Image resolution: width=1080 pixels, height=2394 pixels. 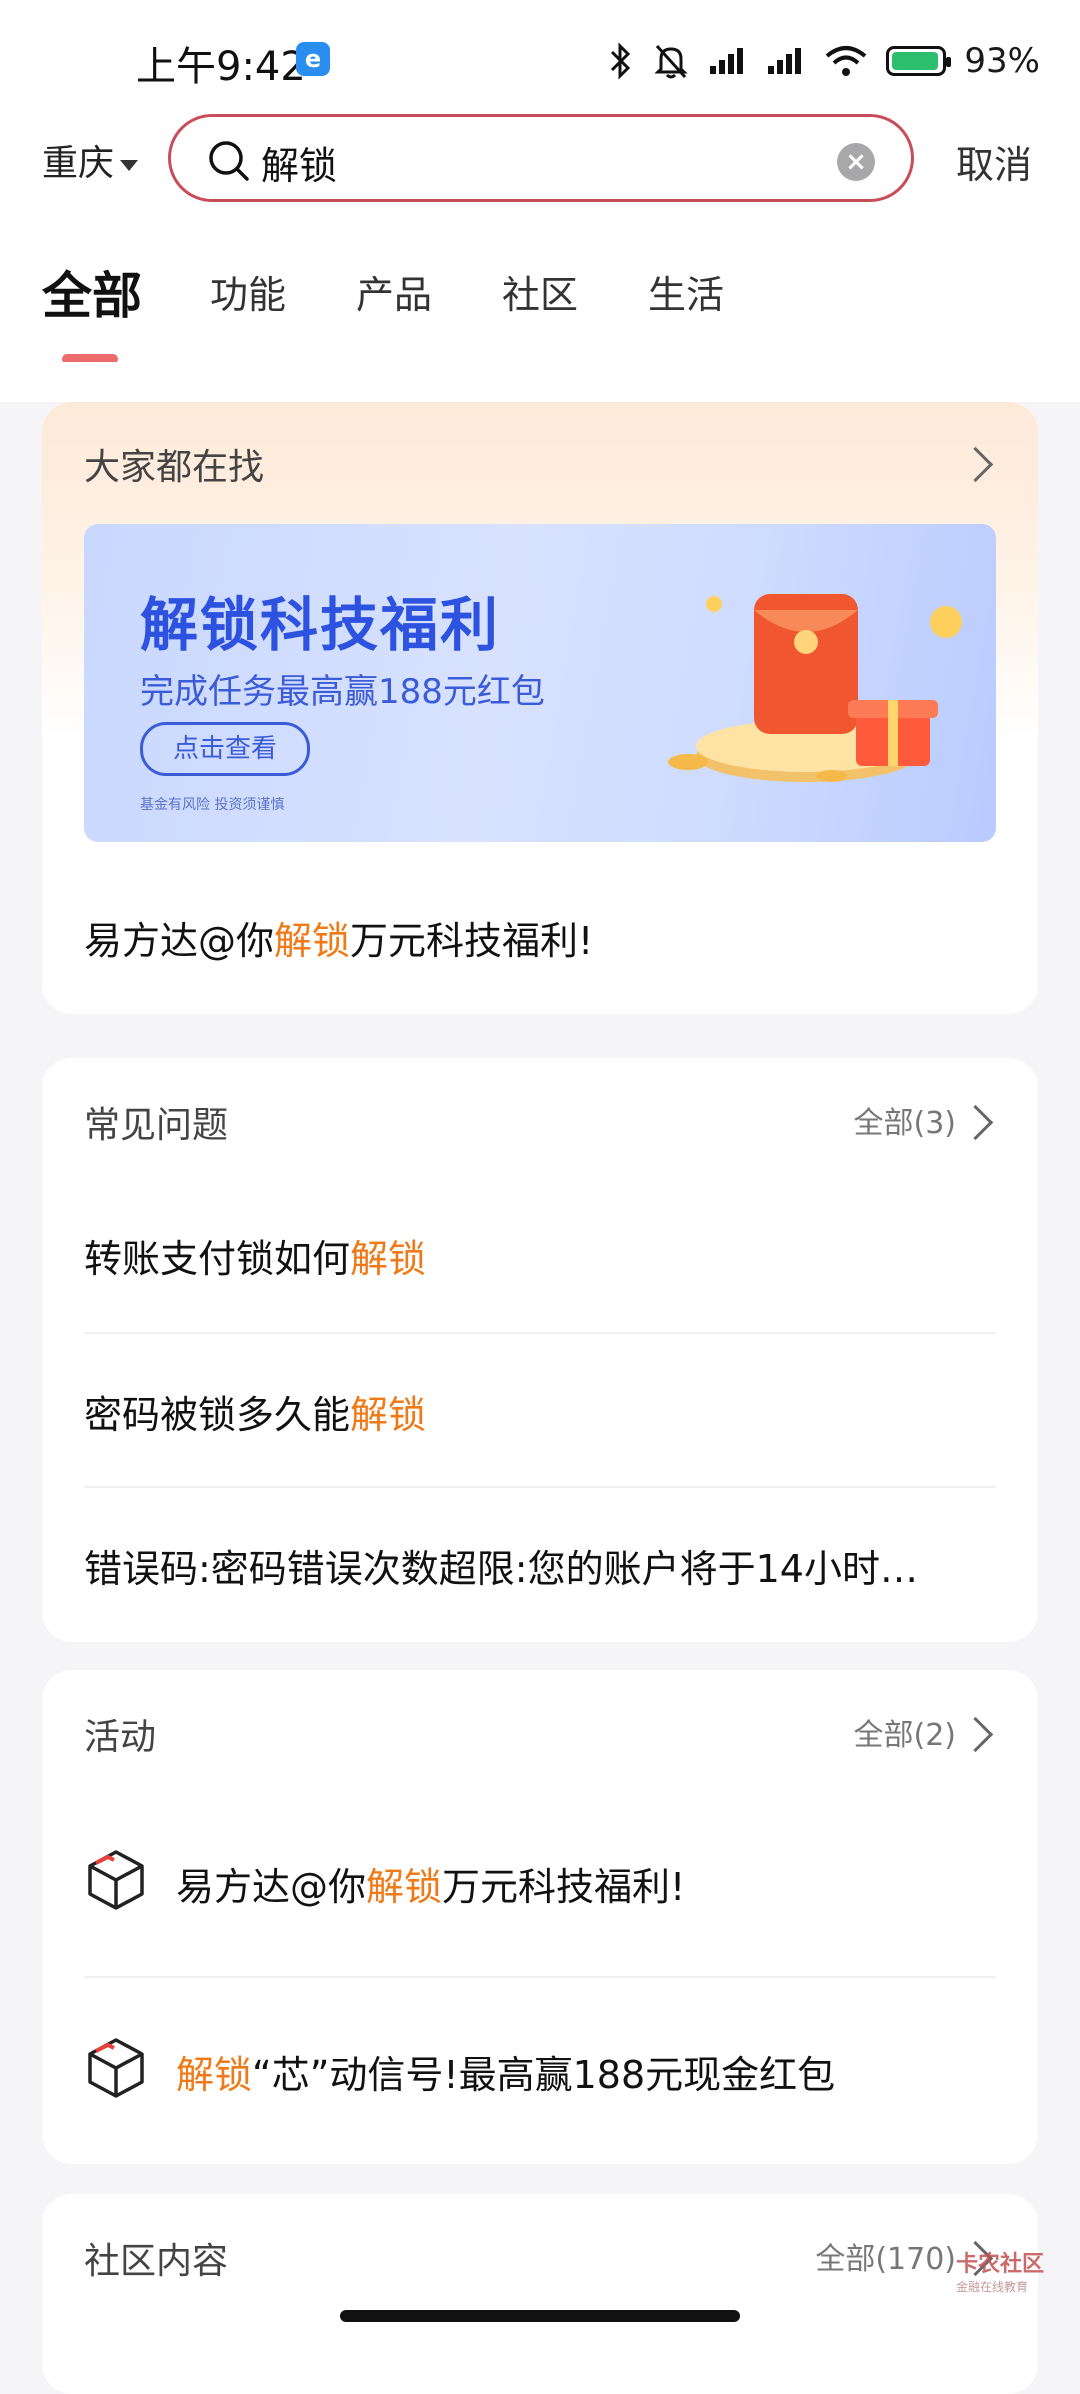 I want to click on faq-item-text: 密码被锁多久能, so click(x=217, y=1415).